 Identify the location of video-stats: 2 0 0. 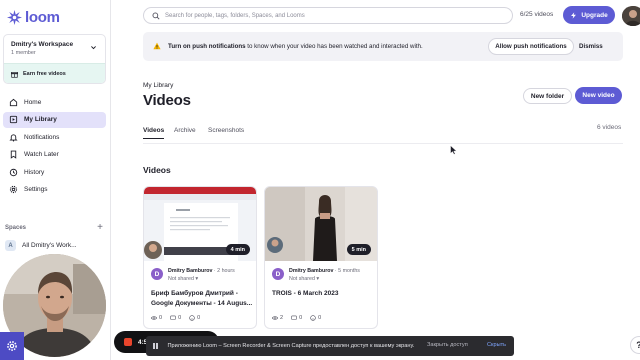
(296, 318).